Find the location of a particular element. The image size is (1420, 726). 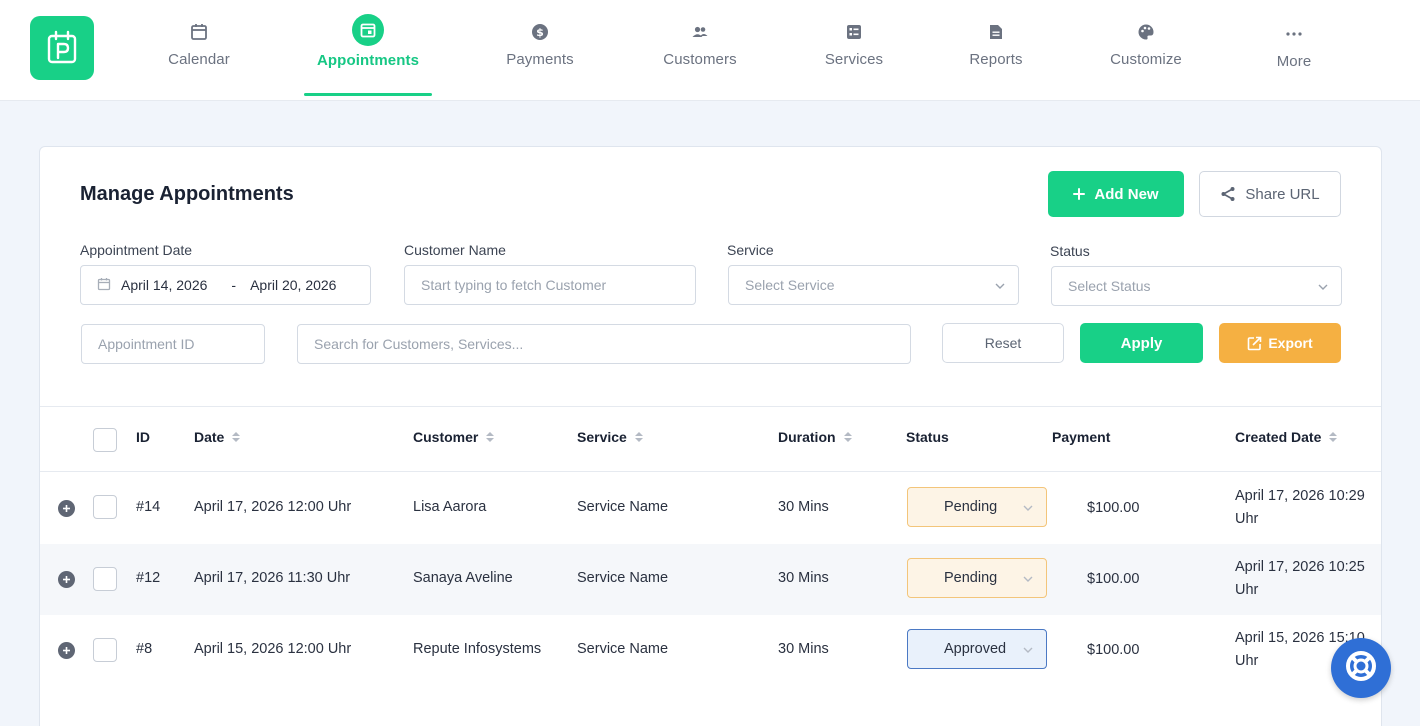

date-range-picker: April 14, 2026 - April 20, 2026 is located at coordinates (225, 285).